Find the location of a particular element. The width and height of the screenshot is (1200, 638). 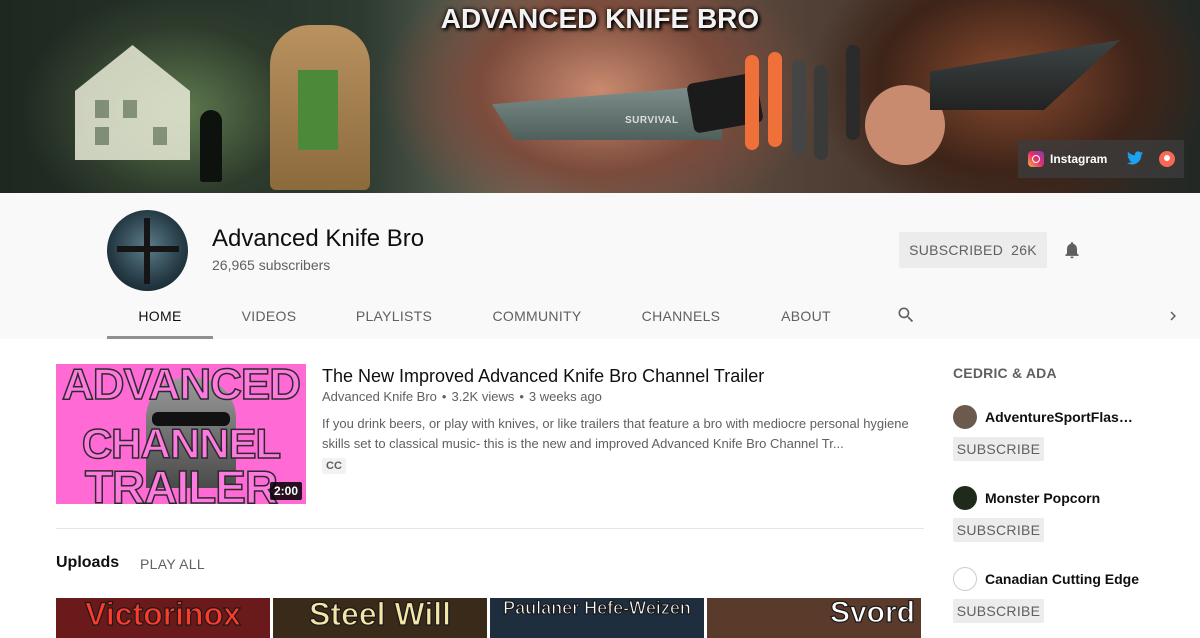

patreon-icon is located at coordinates (1167, 159).